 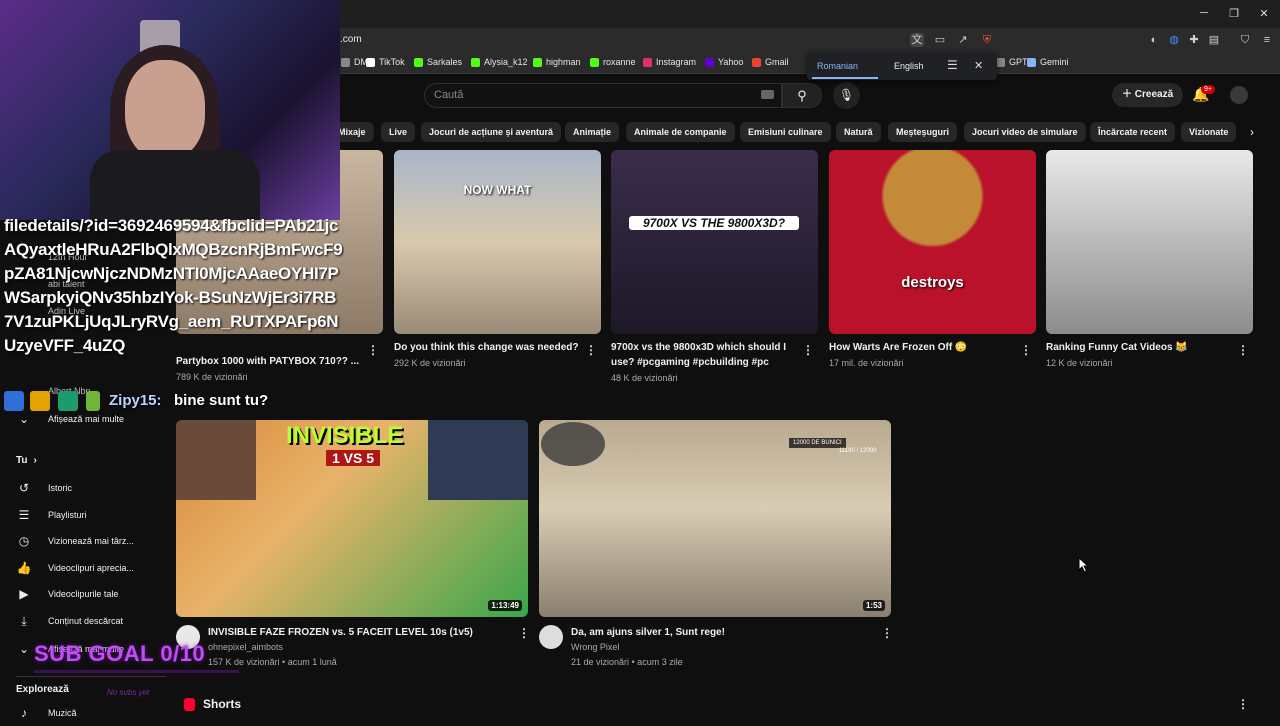 I want to click on bookmark-item: roxanne, so click(x=613, y=62).